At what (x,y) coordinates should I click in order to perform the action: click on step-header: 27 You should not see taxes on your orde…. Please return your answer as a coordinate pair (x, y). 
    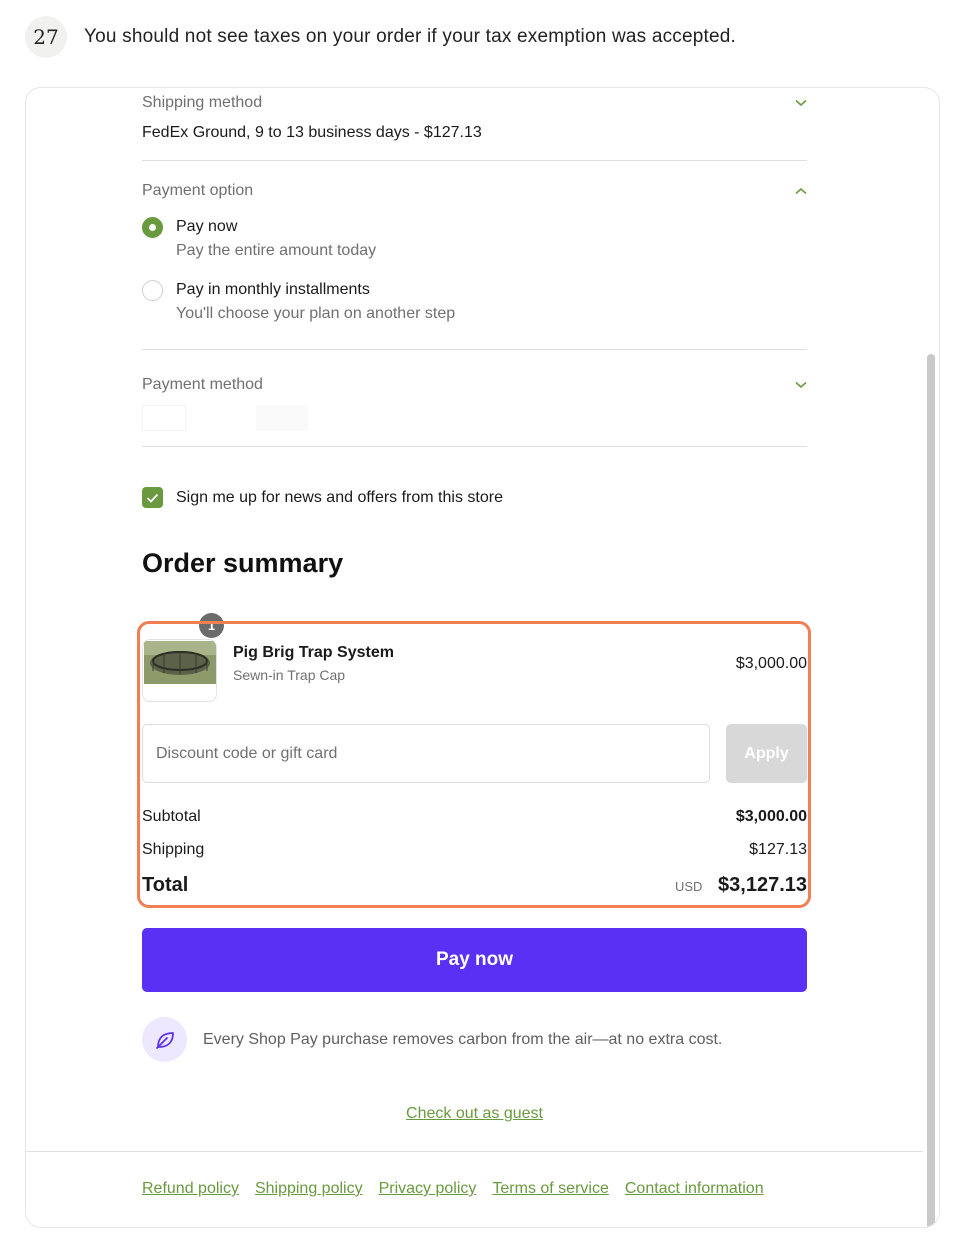
    Looking at the image, I should click on (380, 37).